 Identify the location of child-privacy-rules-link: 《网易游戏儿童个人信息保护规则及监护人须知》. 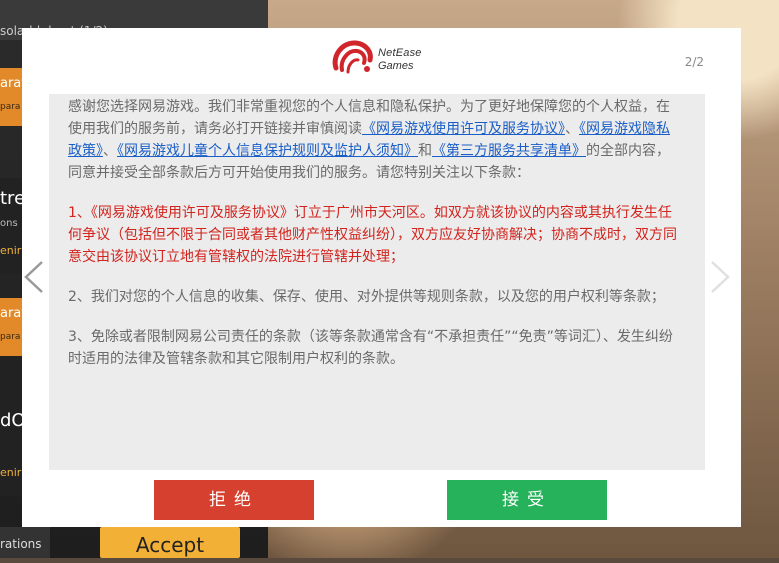
(267, 151).